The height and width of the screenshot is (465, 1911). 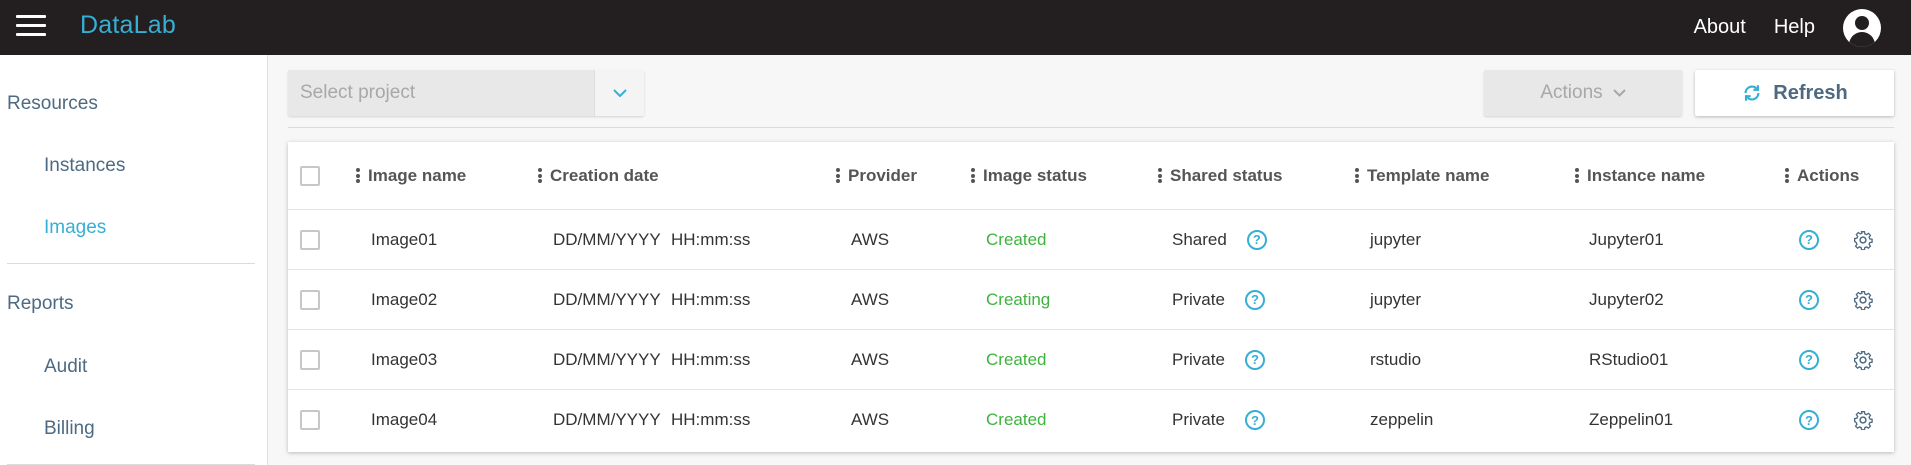 I want to click on template-name-cell: zeppelin, so click(x=1402, y=419).